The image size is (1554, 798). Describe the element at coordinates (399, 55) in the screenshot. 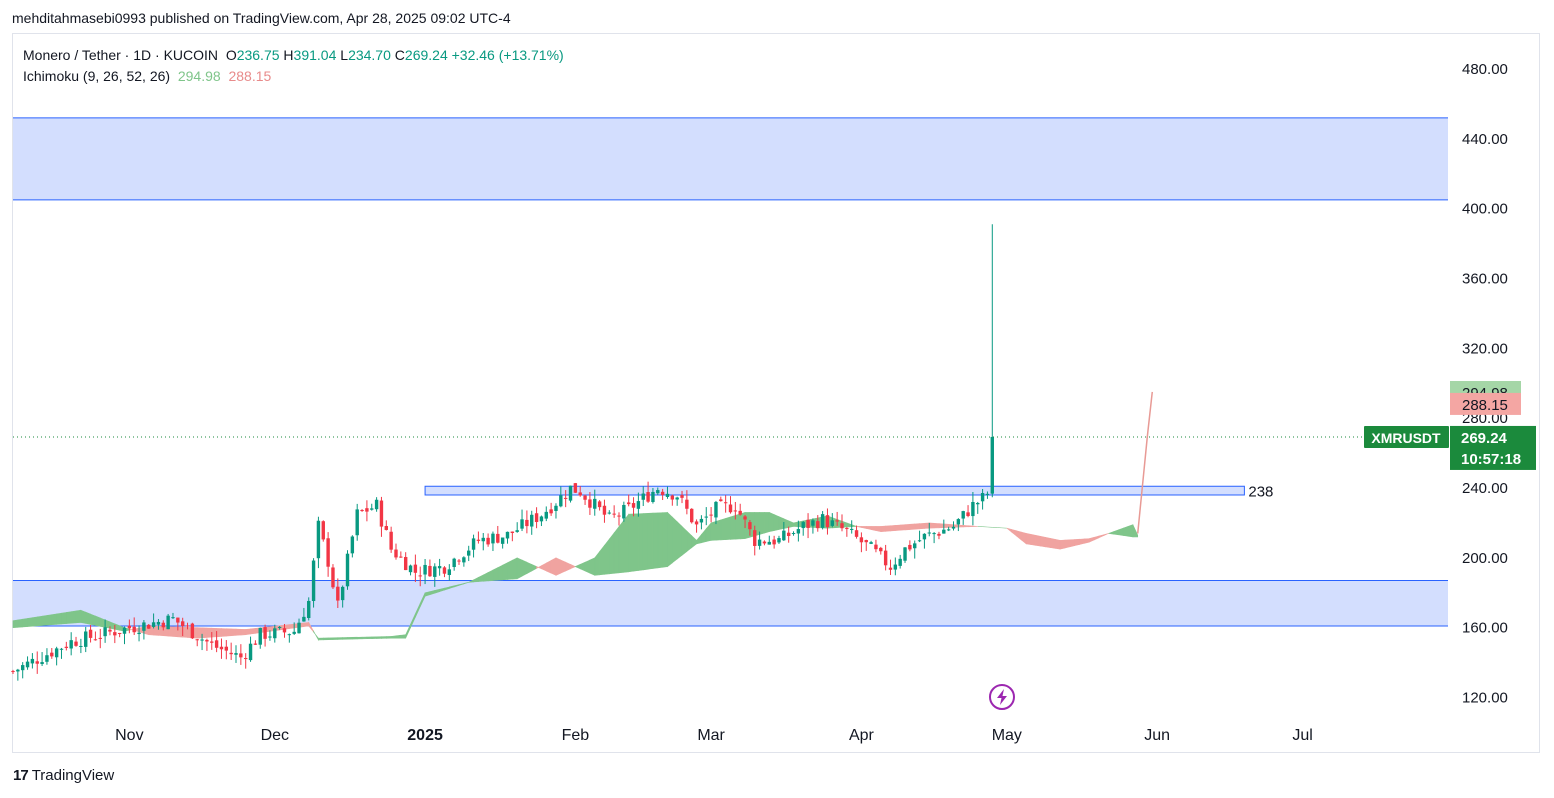

I see `close-label: C` at that location.